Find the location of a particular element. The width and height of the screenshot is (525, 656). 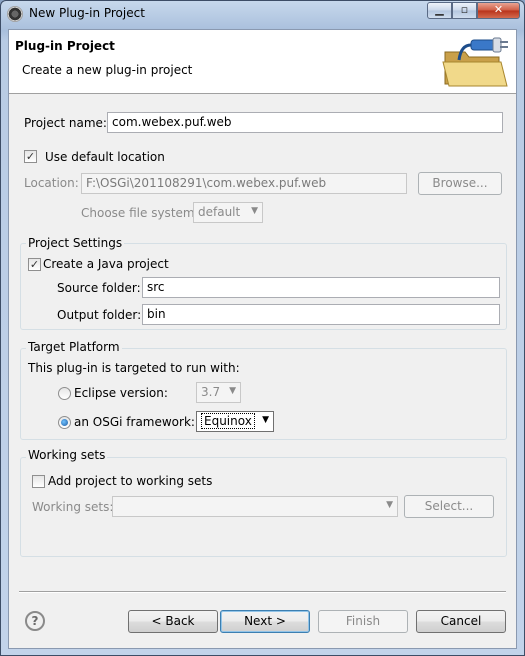

project-settings-title: Project Settings is located at coordinates (75, 243).